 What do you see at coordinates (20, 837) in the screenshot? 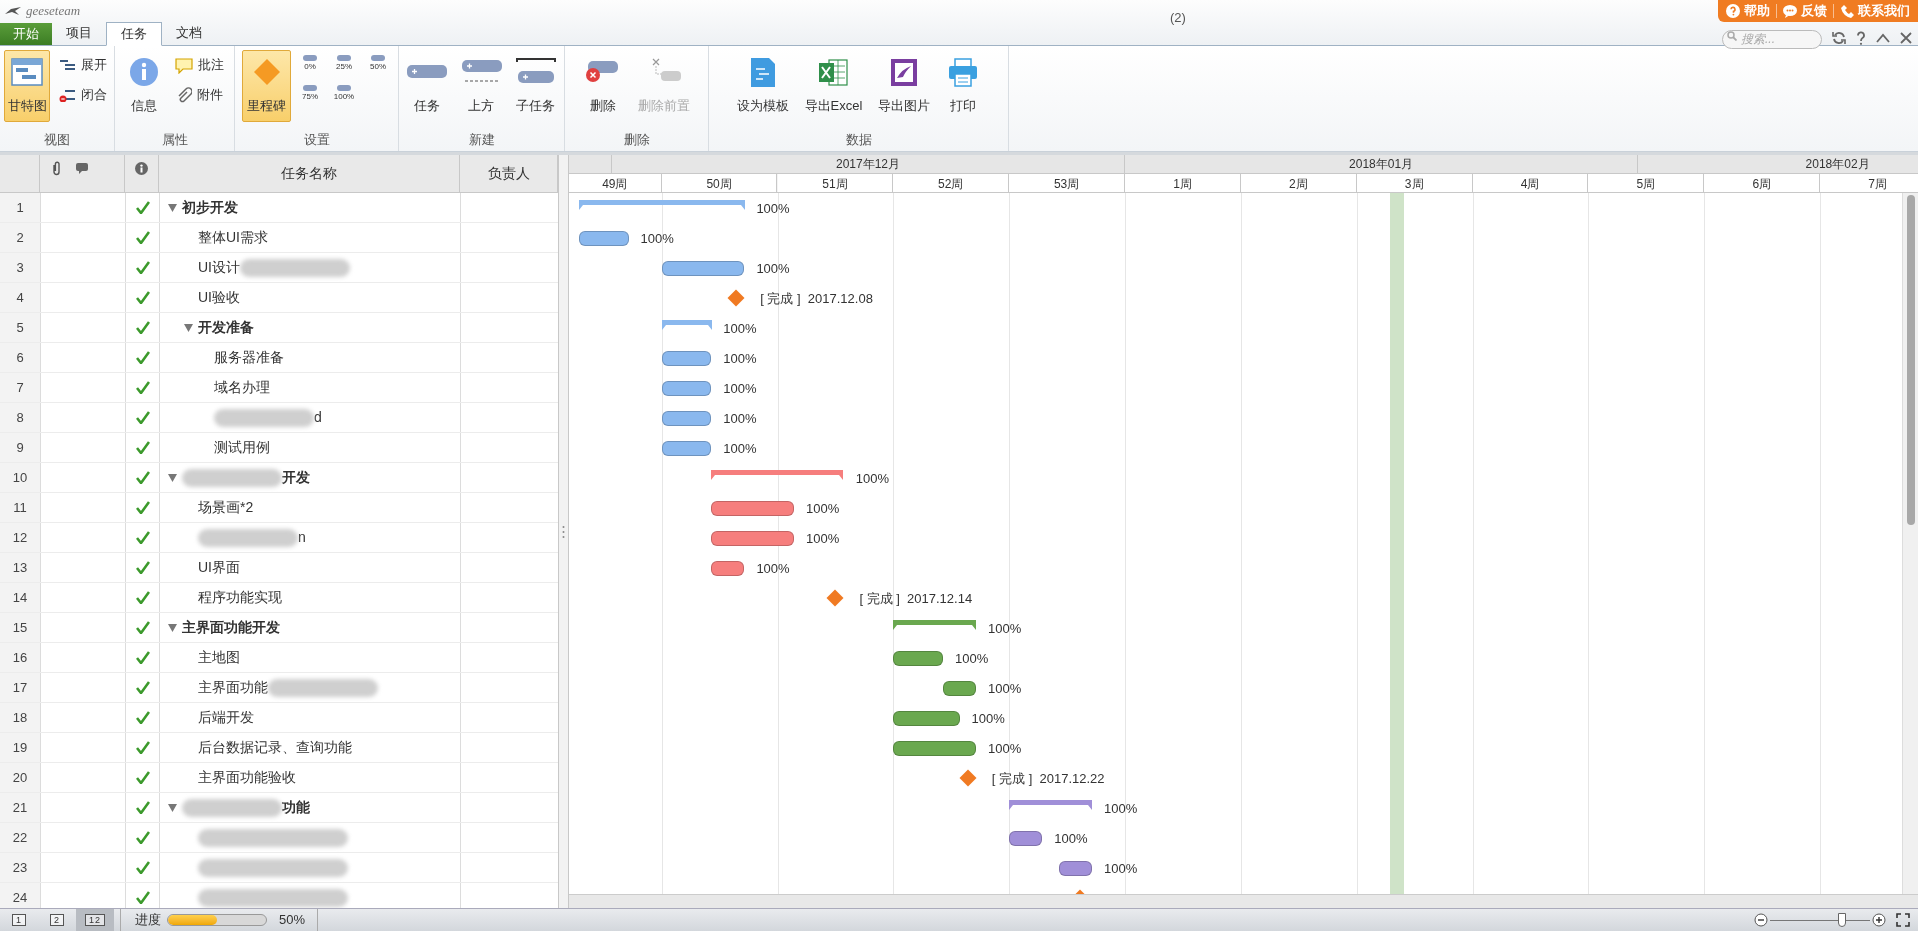
I see `row-number: 22` at bounding box center [20, 837].